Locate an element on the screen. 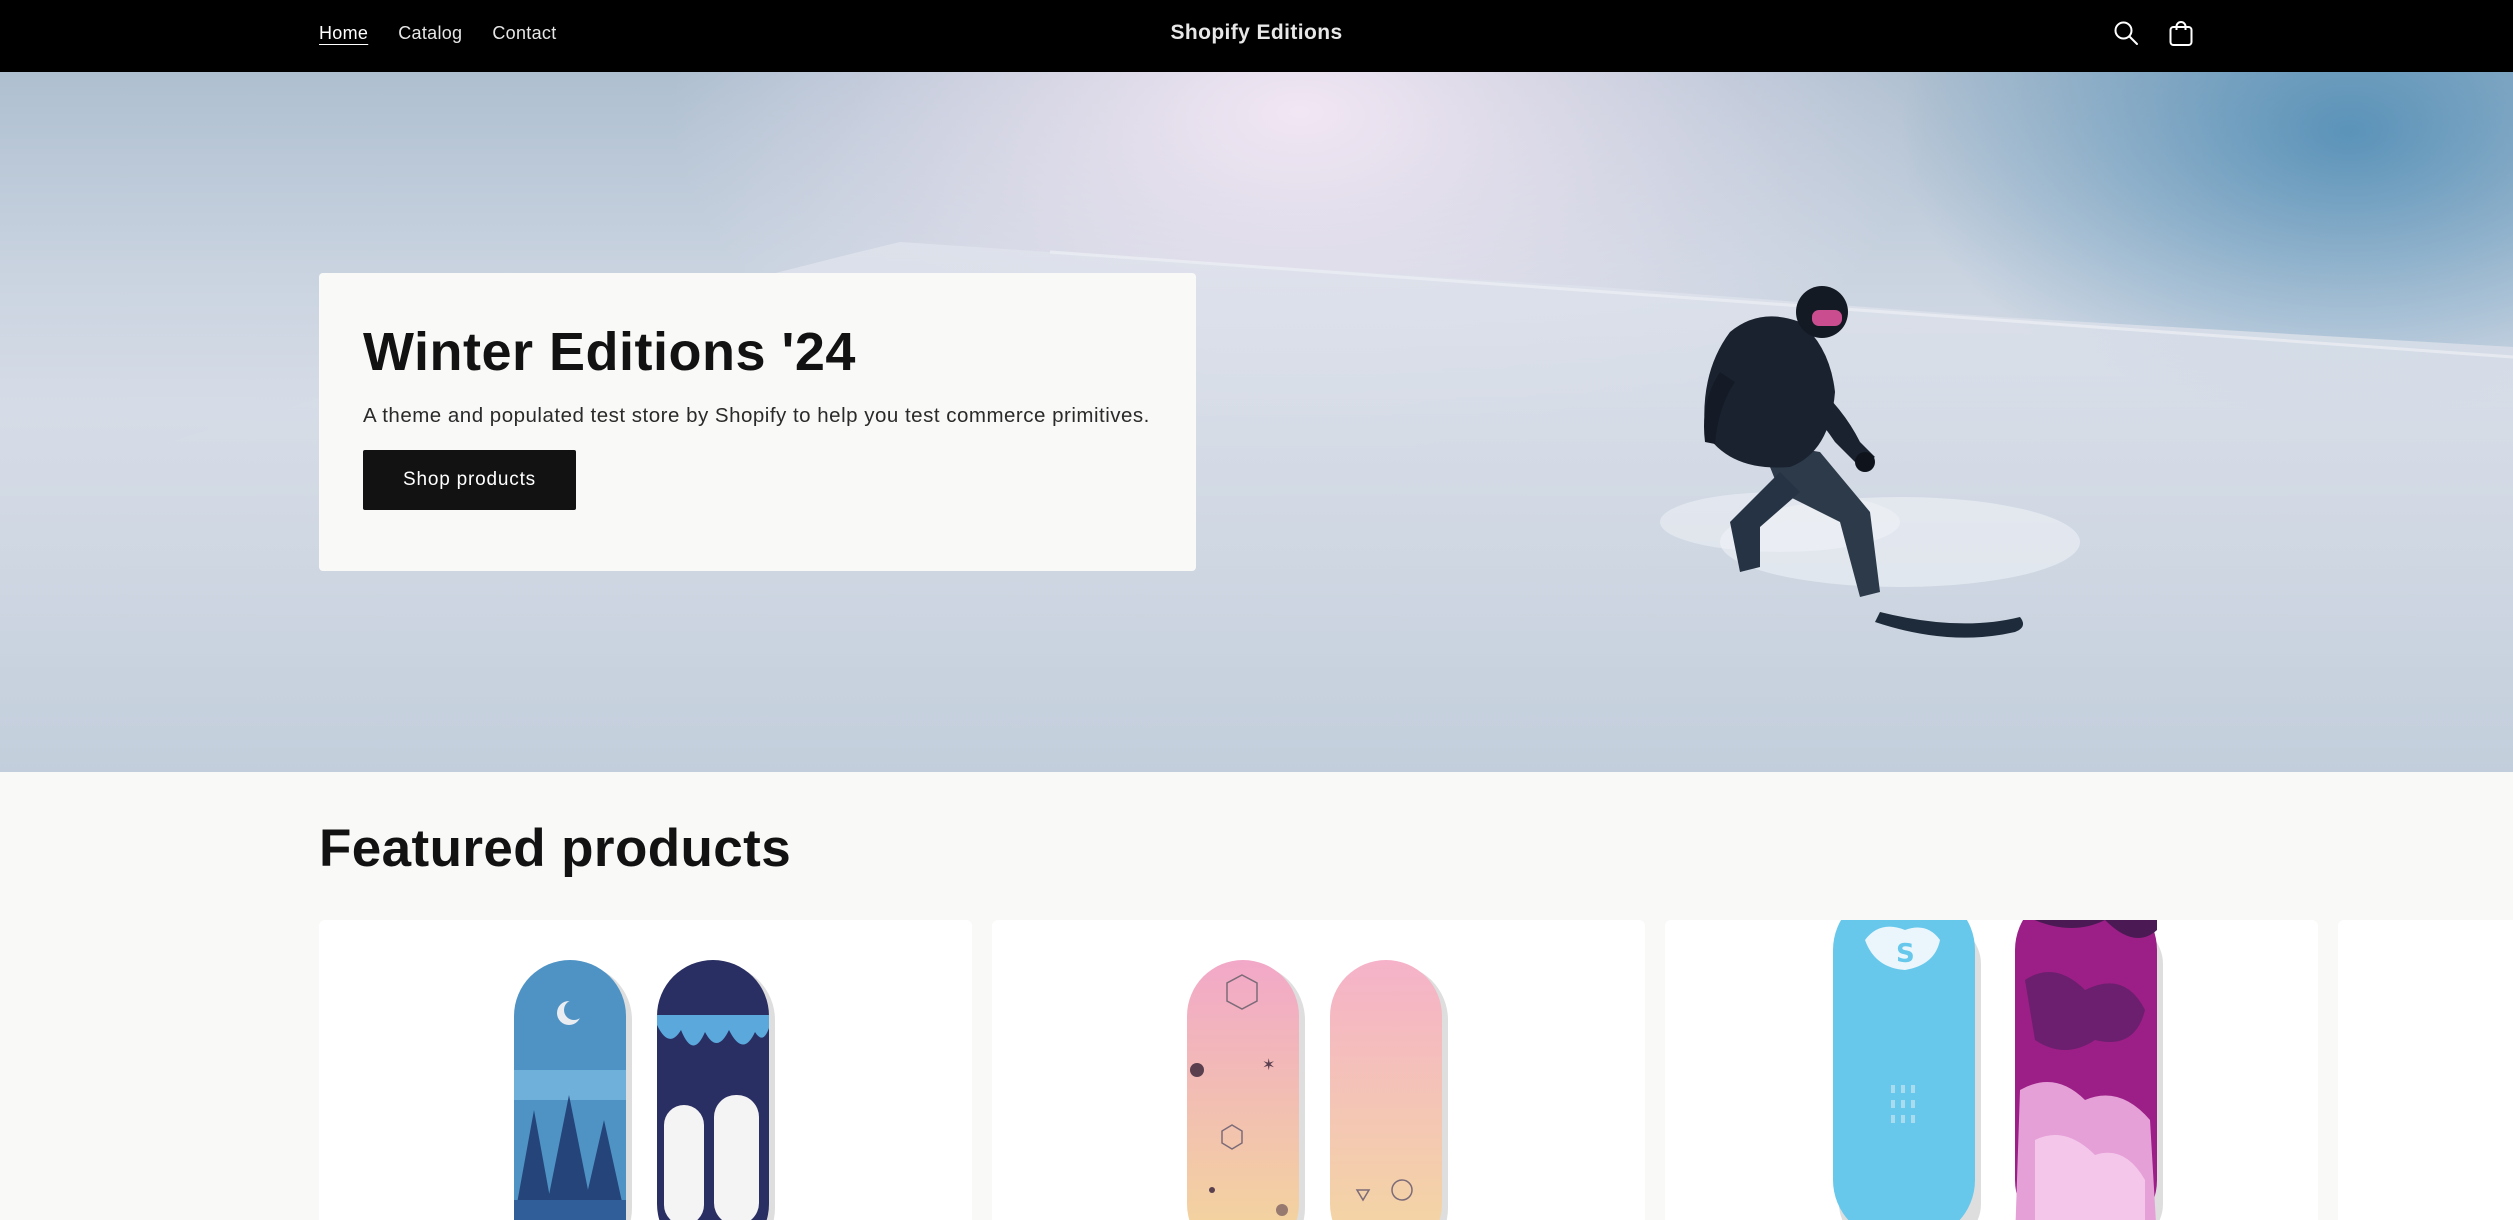 The image size is (2513, 1220). hero-title: Winter Editions '24 is located at coordinates (609, 352).